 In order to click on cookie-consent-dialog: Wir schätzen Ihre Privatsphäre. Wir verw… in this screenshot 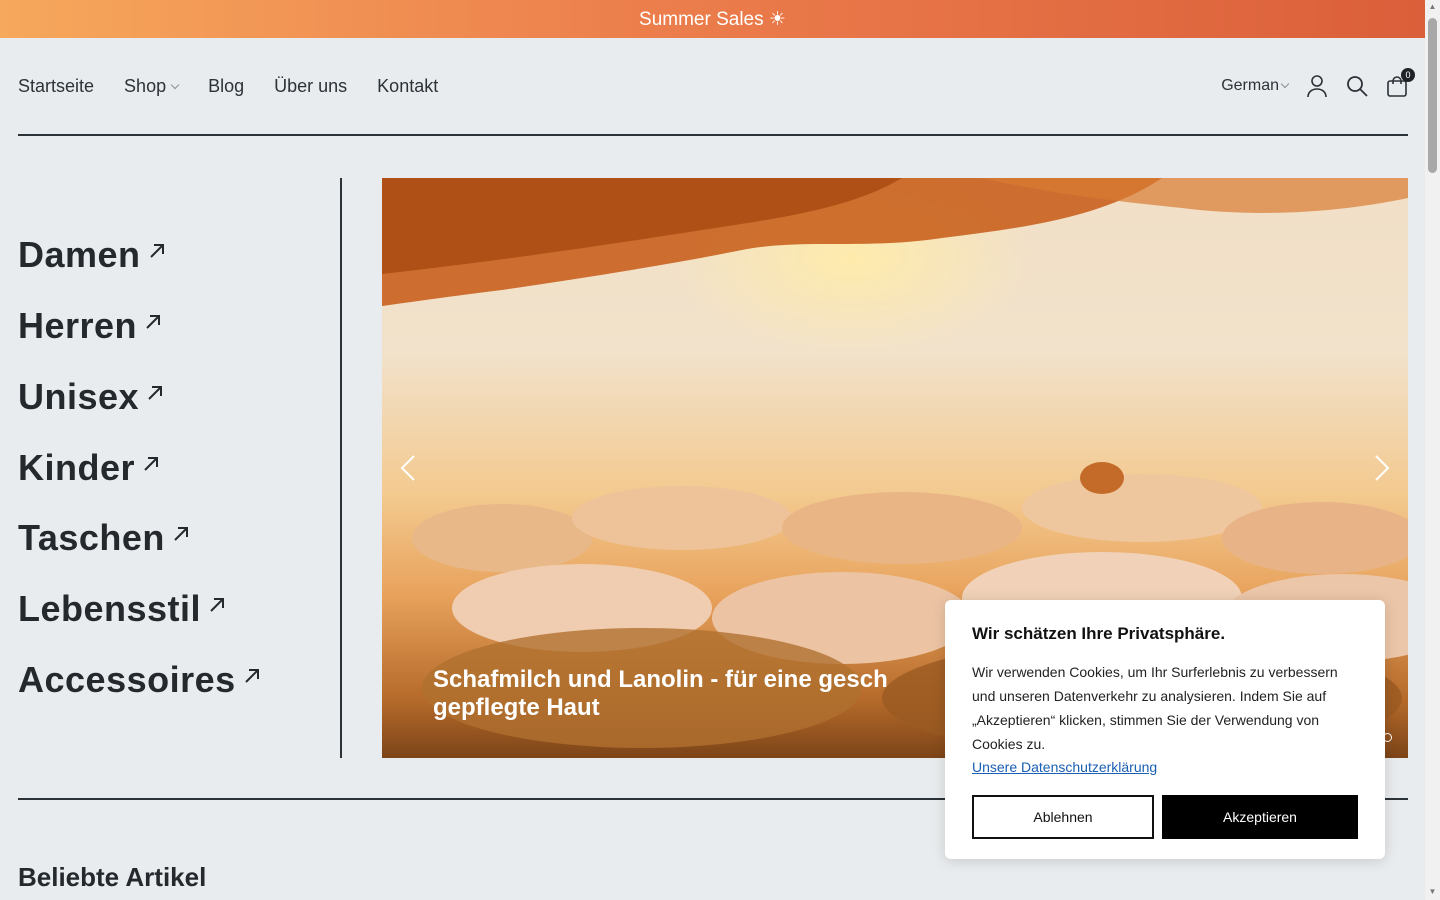, I will do `click(1165, 729)`.